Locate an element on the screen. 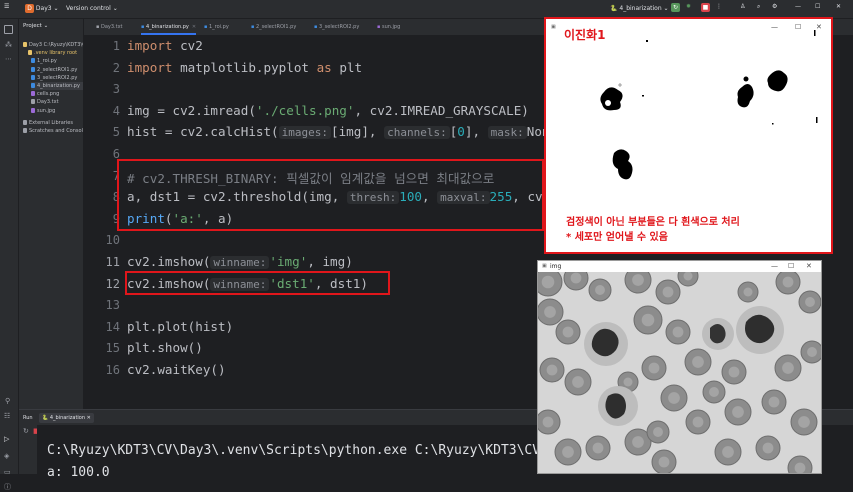 The image size is (853, 492). editor-tab: ▪ 1_roi.py is located at coordinates (216, 27).